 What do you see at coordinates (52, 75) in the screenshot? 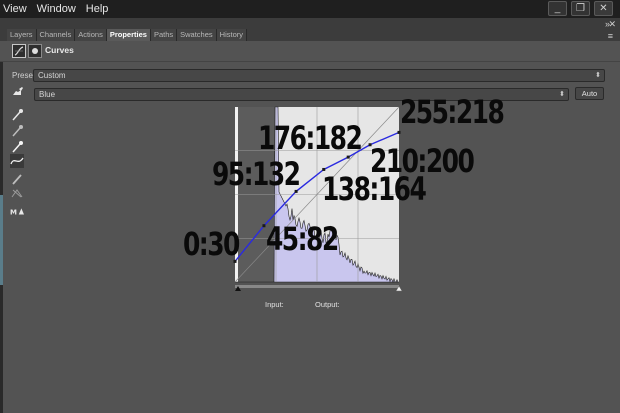
I see `preset-value: Custom` at bounding box center [52, 75].